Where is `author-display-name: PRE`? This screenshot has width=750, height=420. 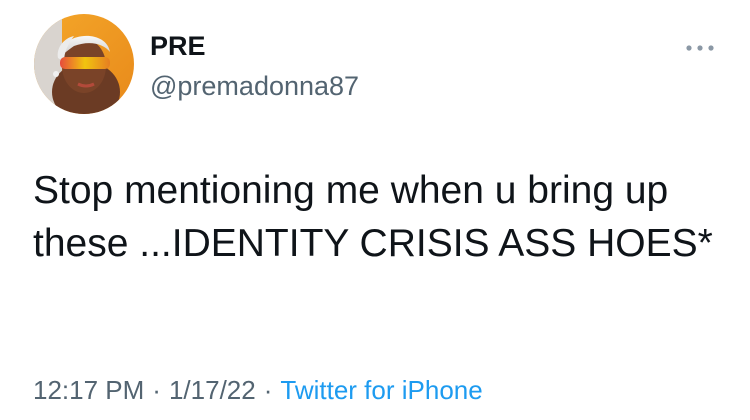
author-display-name: PRE is located at coordinates (178, 46).